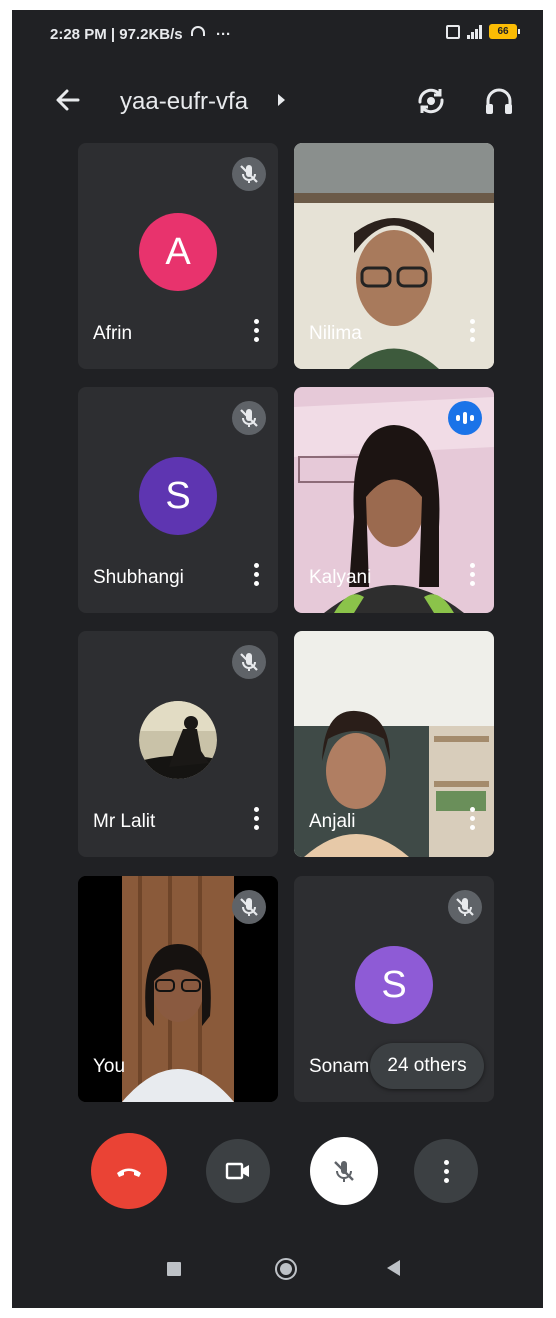 The height and width of the screenshot is (1318, 556). Describe the element at coordinates (109, 1066) in the screenshot. I see `participant-name: You` at that location.